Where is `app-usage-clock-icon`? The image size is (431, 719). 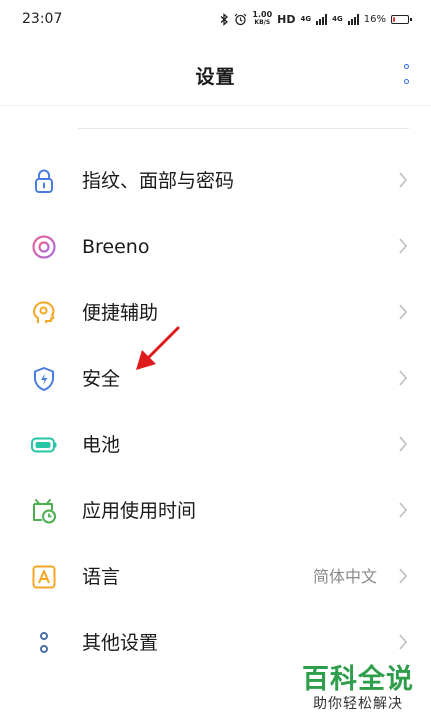
app-usage-clock-icon is located at coordinates (44, 511).